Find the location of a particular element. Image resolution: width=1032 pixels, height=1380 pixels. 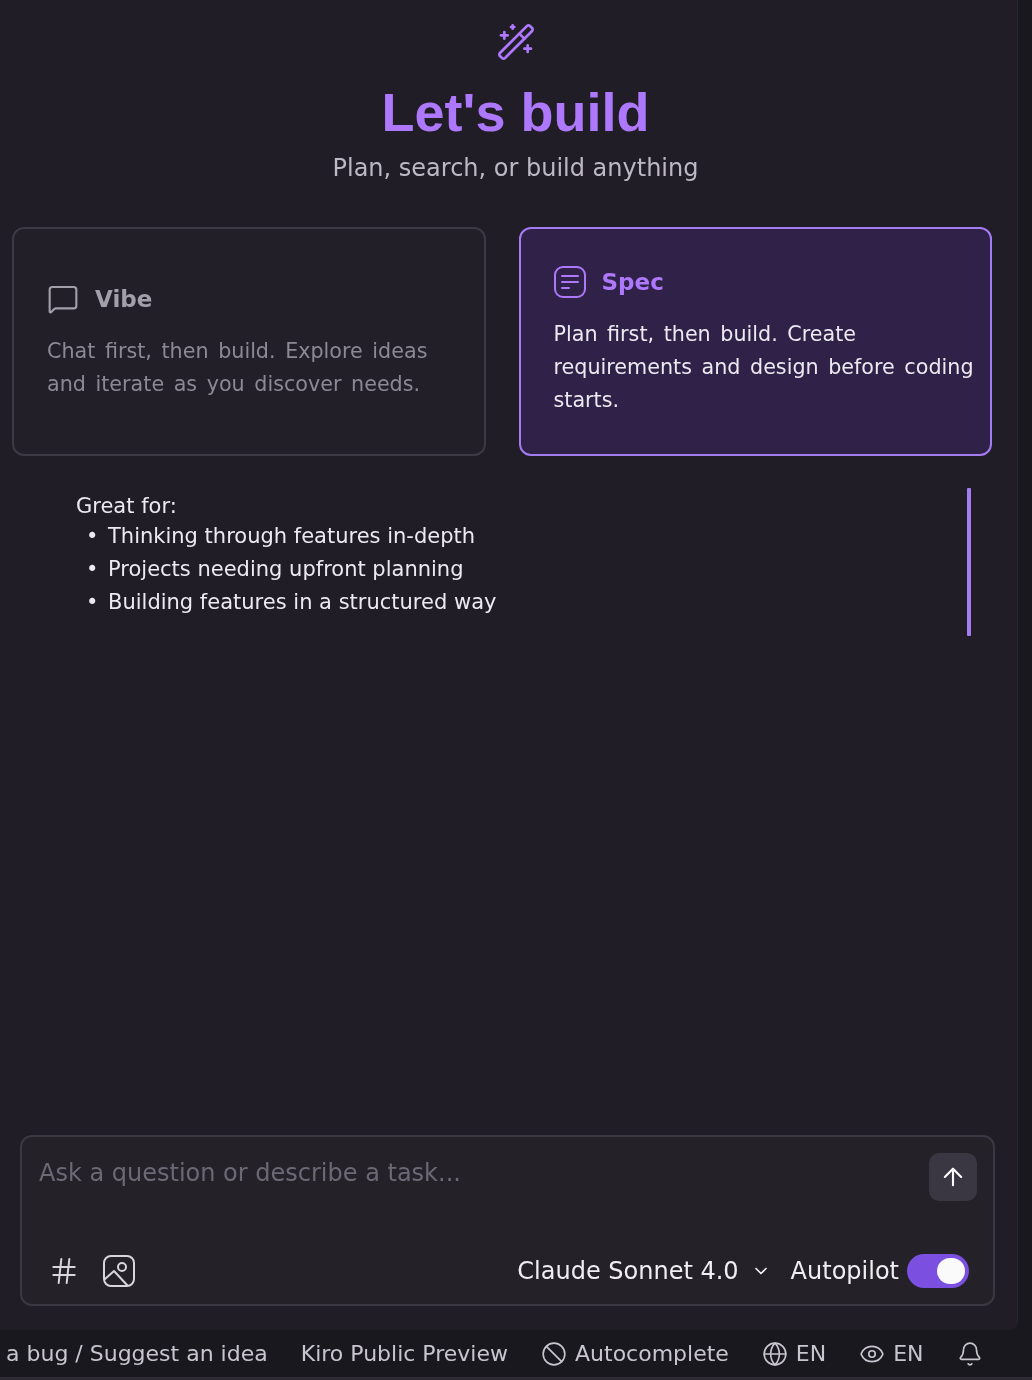

mode-title: Vibe is located at coordinates (124, 298).